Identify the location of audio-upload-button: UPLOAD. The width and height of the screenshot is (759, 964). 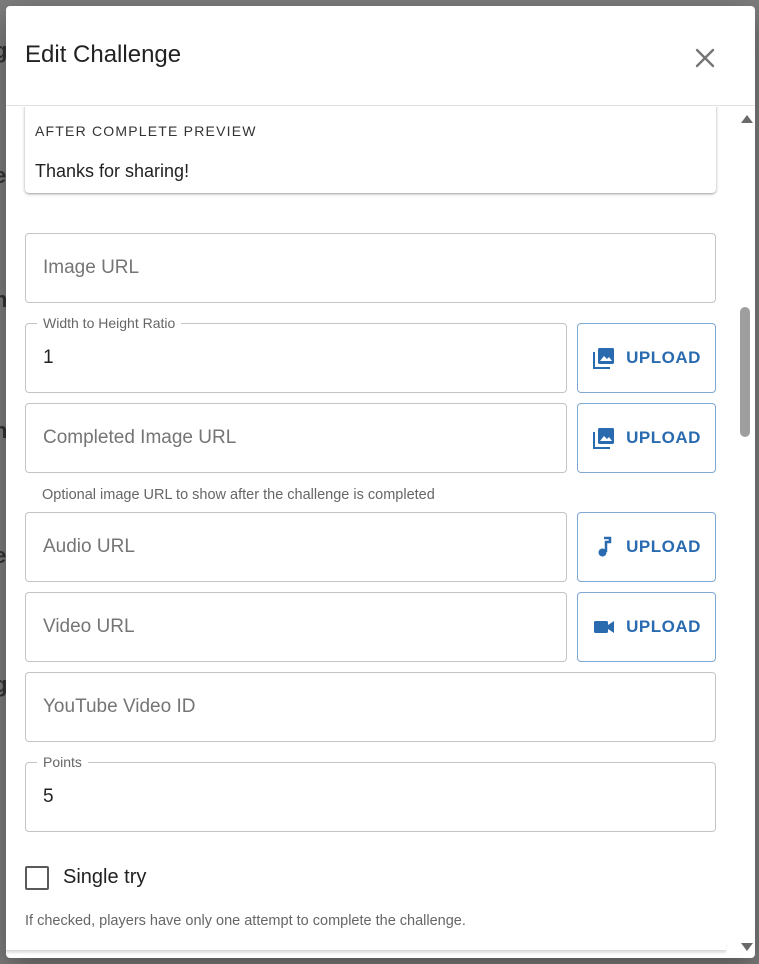
(646, 547).